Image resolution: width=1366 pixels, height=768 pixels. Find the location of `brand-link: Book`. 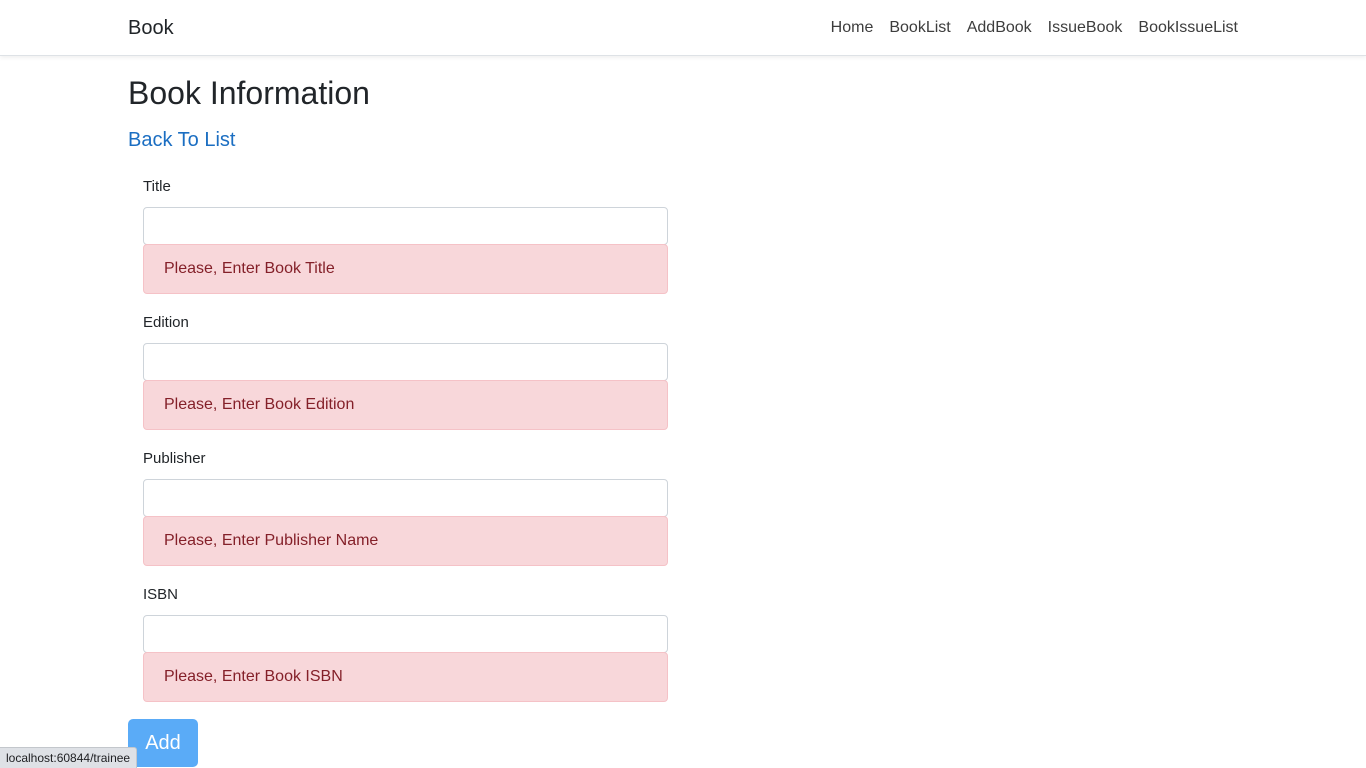

brand-link: Book is located at coordinates (151, 28).